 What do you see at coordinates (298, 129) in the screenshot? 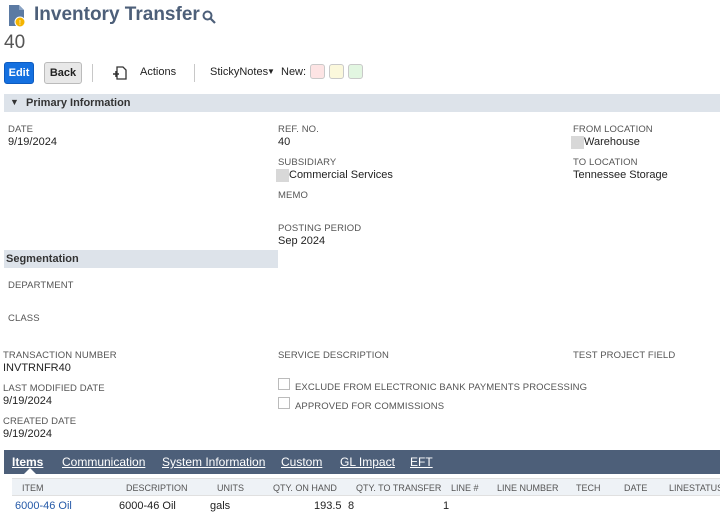
I see `ref-no-label: REF. NO.` at bounding box center [298, 129].